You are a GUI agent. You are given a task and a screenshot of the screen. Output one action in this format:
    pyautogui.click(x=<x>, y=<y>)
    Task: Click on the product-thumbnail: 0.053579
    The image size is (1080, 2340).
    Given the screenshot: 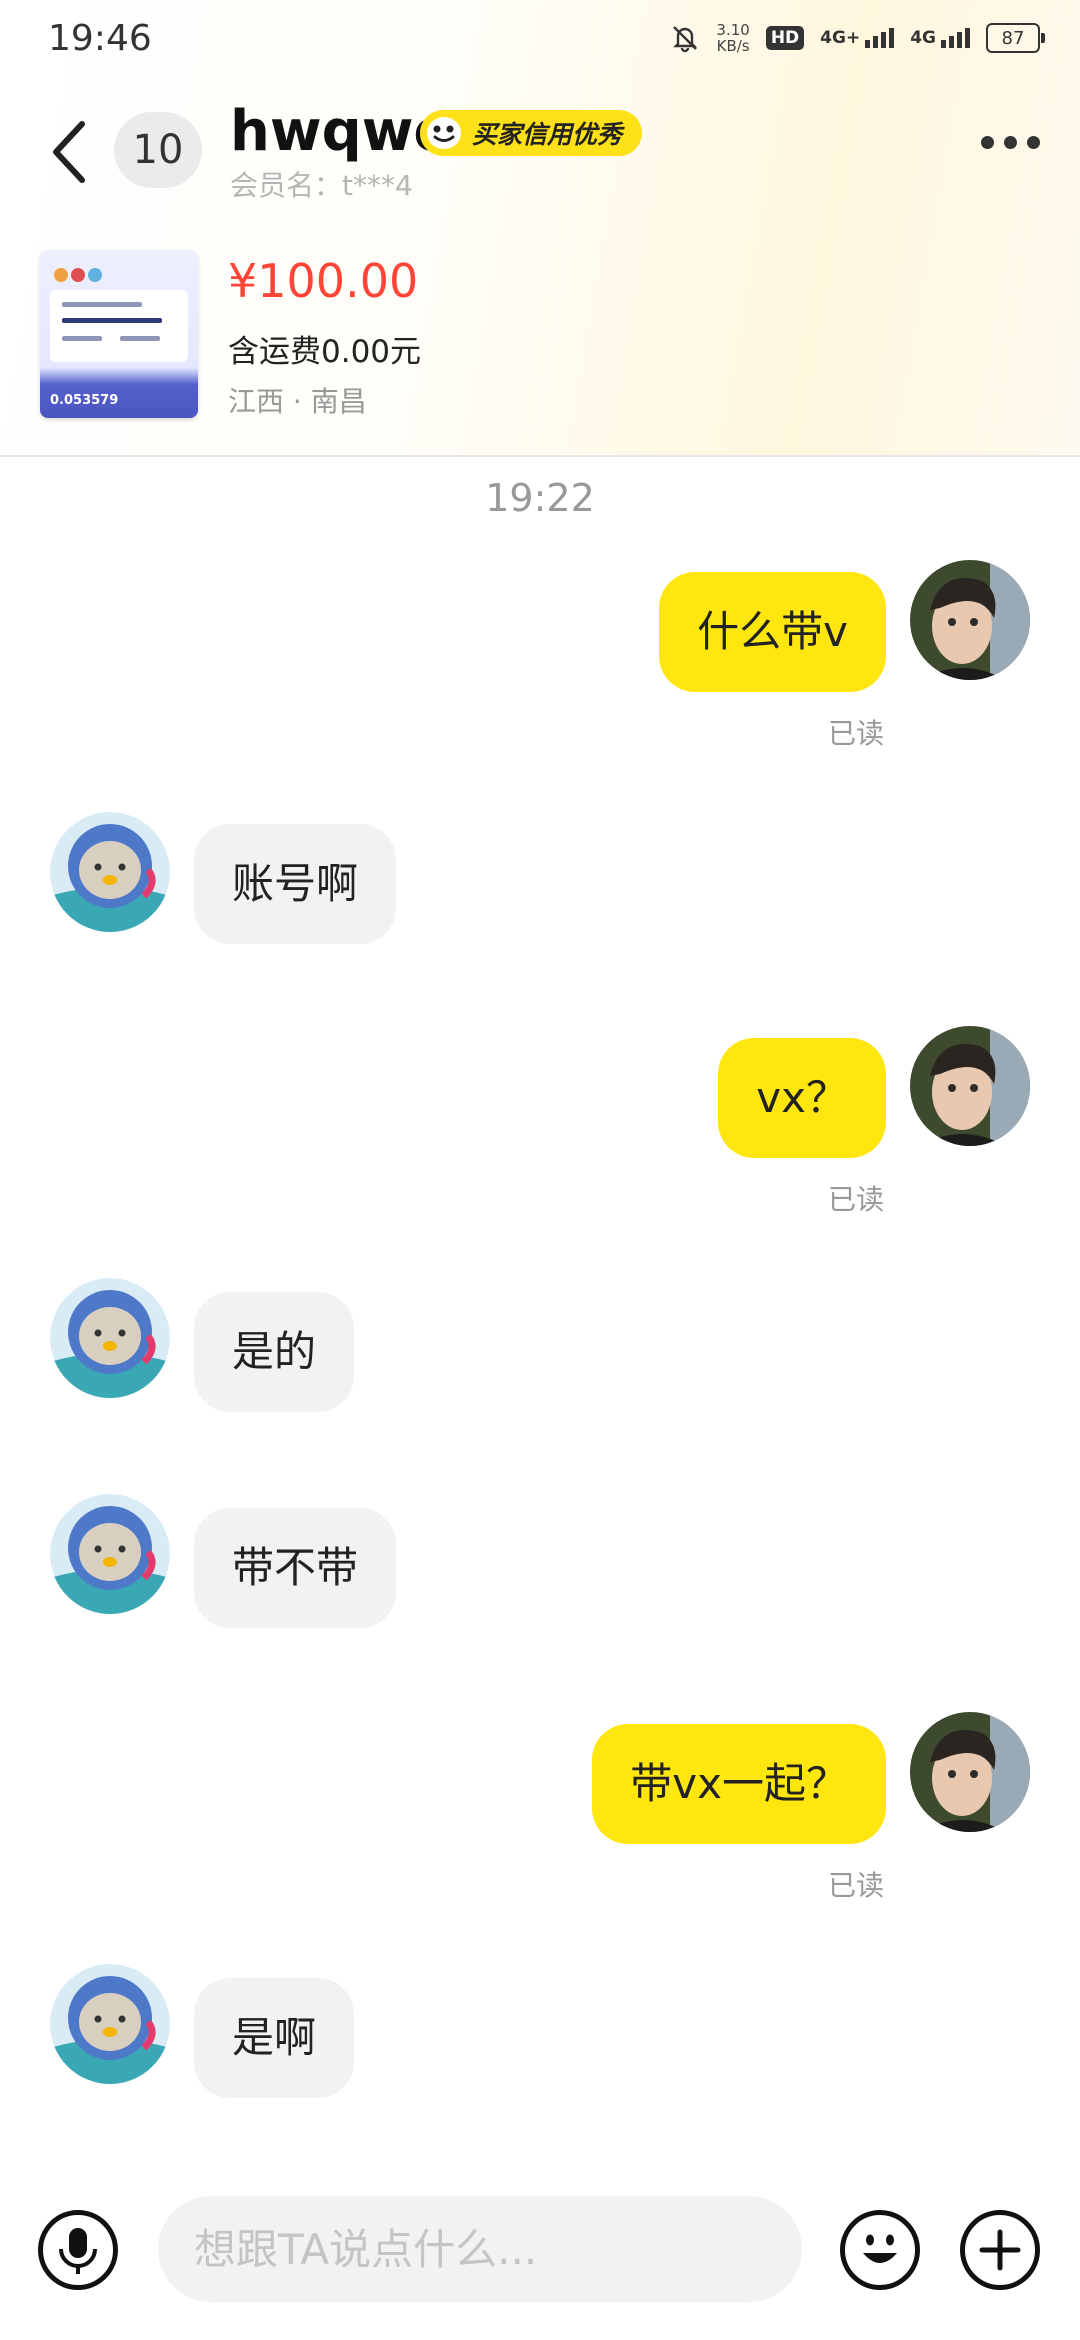 What is the action you would take?
    pyautogui.click(x=119, y=334)
    